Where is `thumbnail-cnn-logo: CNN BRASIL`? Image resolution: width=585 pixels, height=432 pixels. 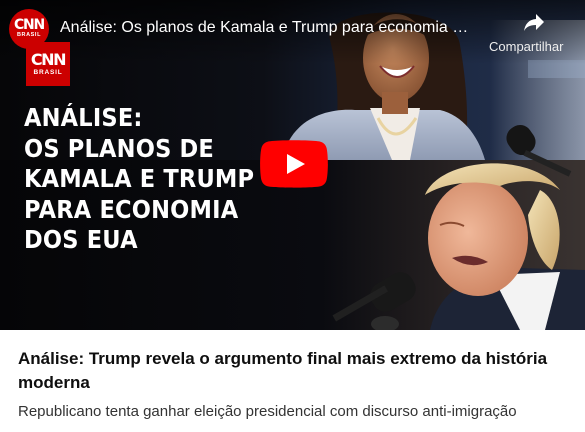 thumbnail-cnn-logo: CNN BRASIL is located at coordinates (48, 64).